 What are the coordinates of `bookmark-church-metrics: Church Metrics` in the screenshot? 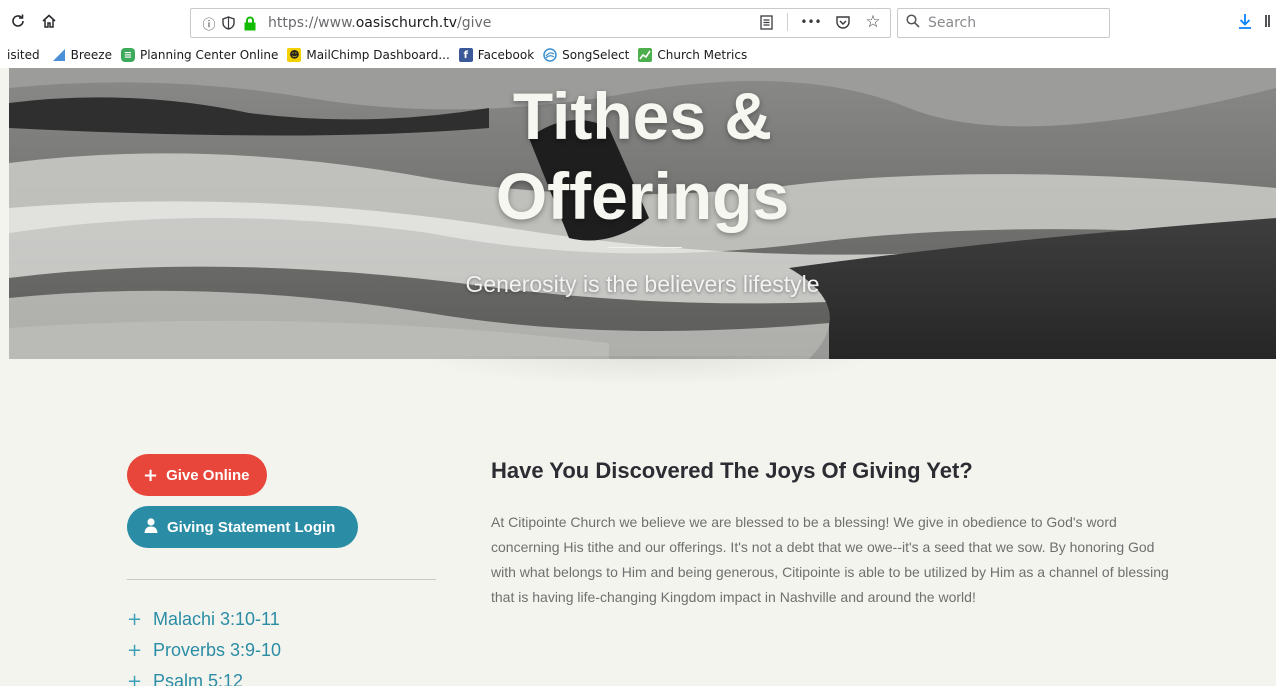 It's located at (692, 55).